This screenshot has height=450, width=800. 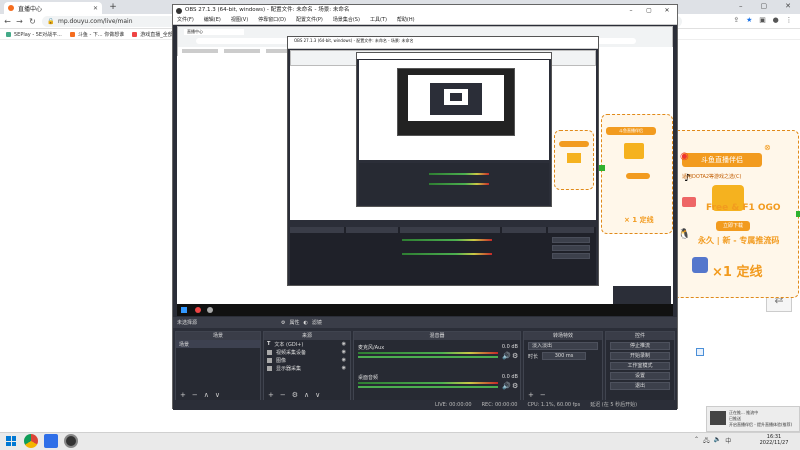 I want to click on tab-close-icon: ✕, so click(x=95, y=8).